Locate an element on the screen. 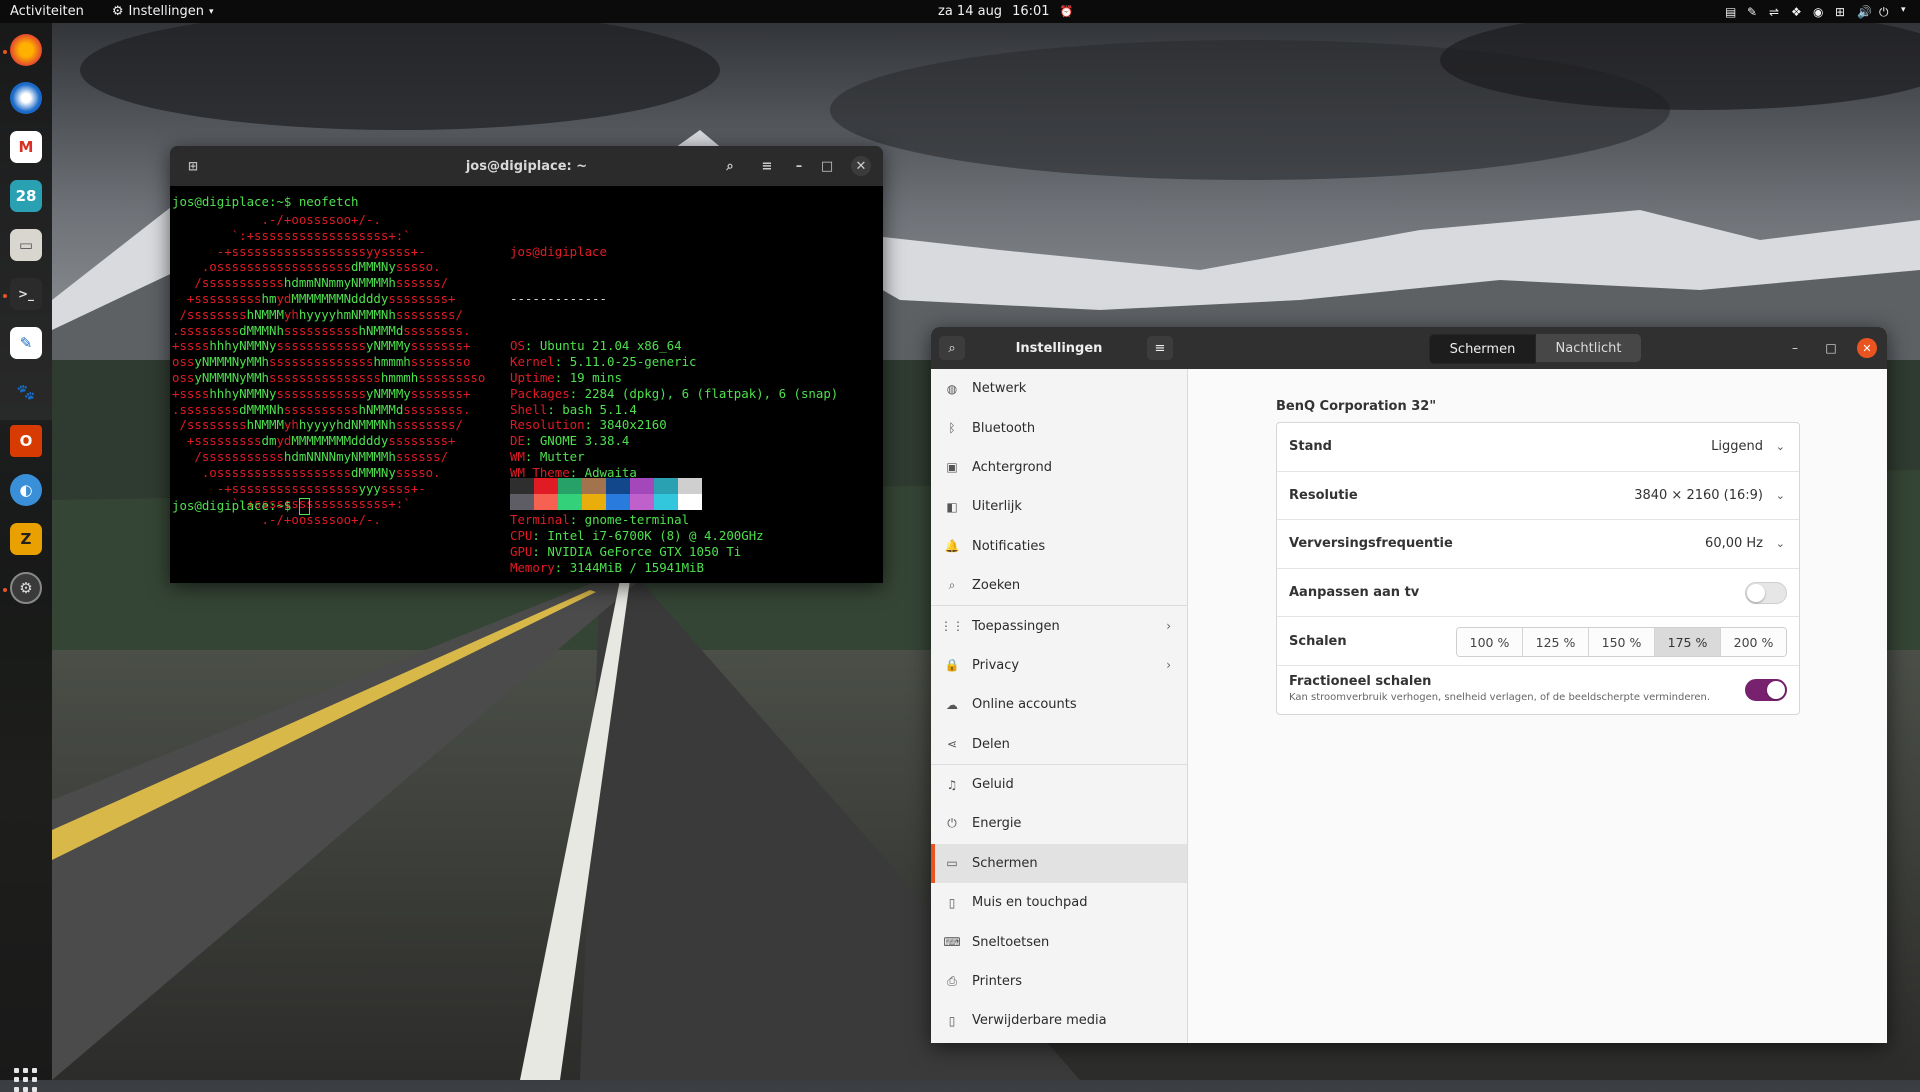 The height and width of the screenshot is (1092, 1920). tab-schermen: Schermen is located at coordinates (1482, 349).